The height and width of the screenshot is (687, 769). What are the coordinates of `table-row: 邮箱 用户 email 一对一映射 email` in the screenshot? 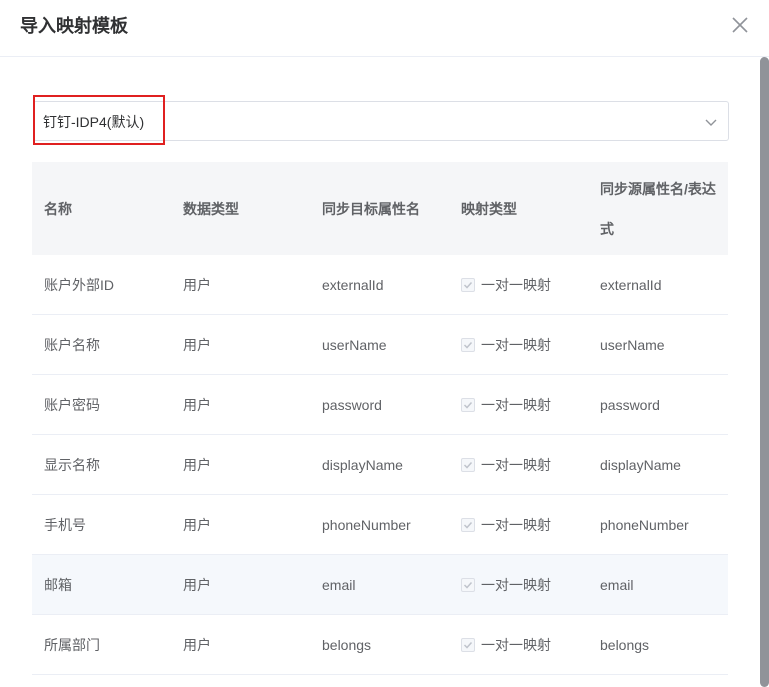 It's located at (380, 584).